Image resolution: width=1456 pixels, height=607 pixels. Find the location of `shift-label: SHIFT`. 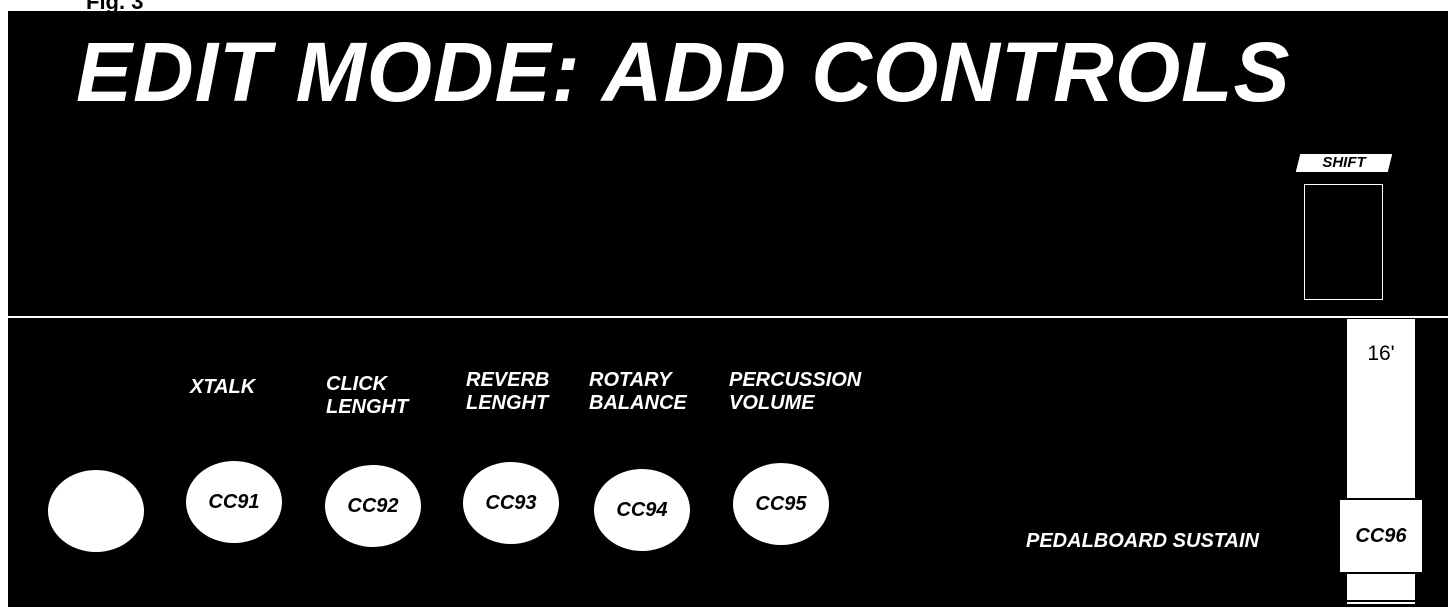

shift-label: SHIFT is located at coordinates (1344, 163).